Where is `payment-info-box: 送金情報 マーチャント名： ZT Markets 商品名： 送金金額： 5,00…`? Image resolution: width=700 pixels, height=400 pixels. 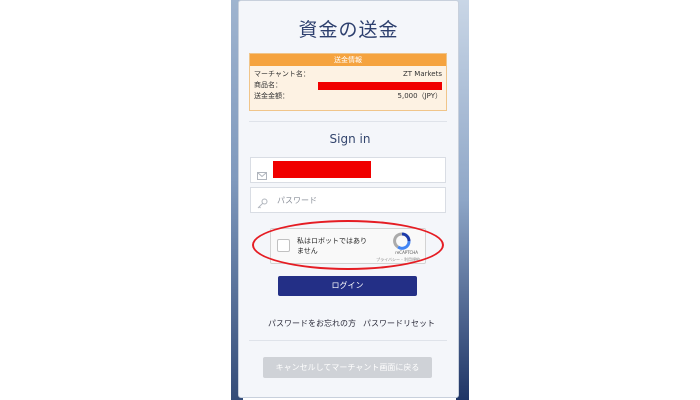 payment-info-box: 送金情報 マーチャント名： ZT Markets 商品名： 送金金額： 5,00… is located at coordinates (348, 82).